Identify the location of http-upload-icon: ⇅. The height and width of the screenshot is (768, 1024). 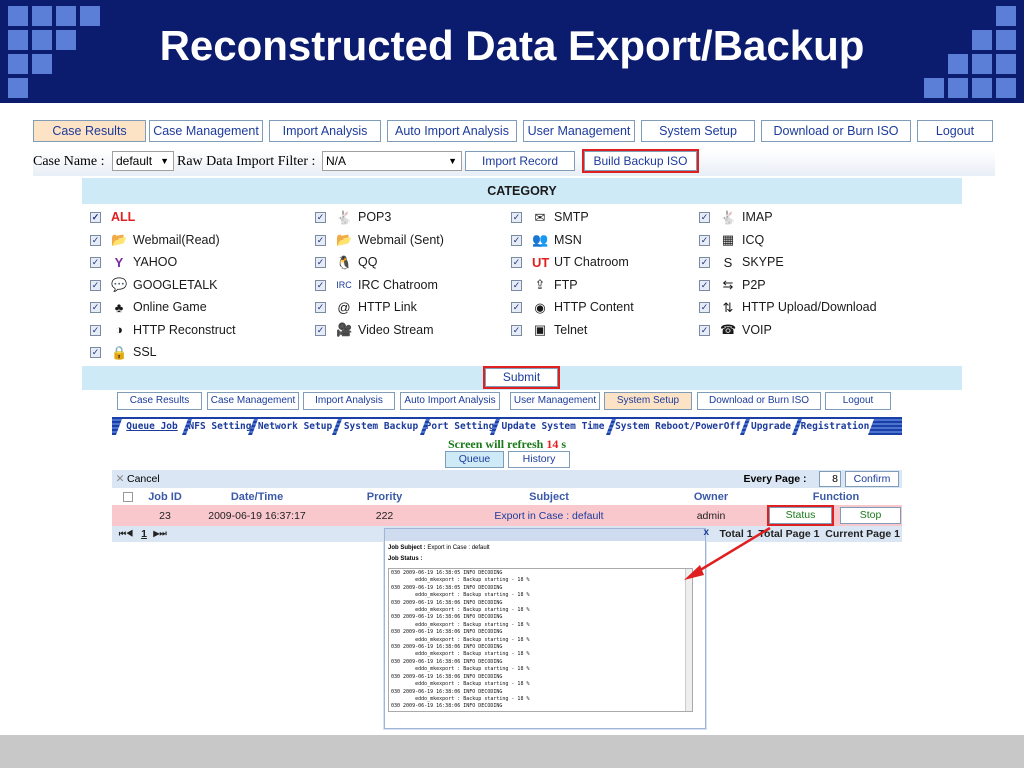
(728, 307).